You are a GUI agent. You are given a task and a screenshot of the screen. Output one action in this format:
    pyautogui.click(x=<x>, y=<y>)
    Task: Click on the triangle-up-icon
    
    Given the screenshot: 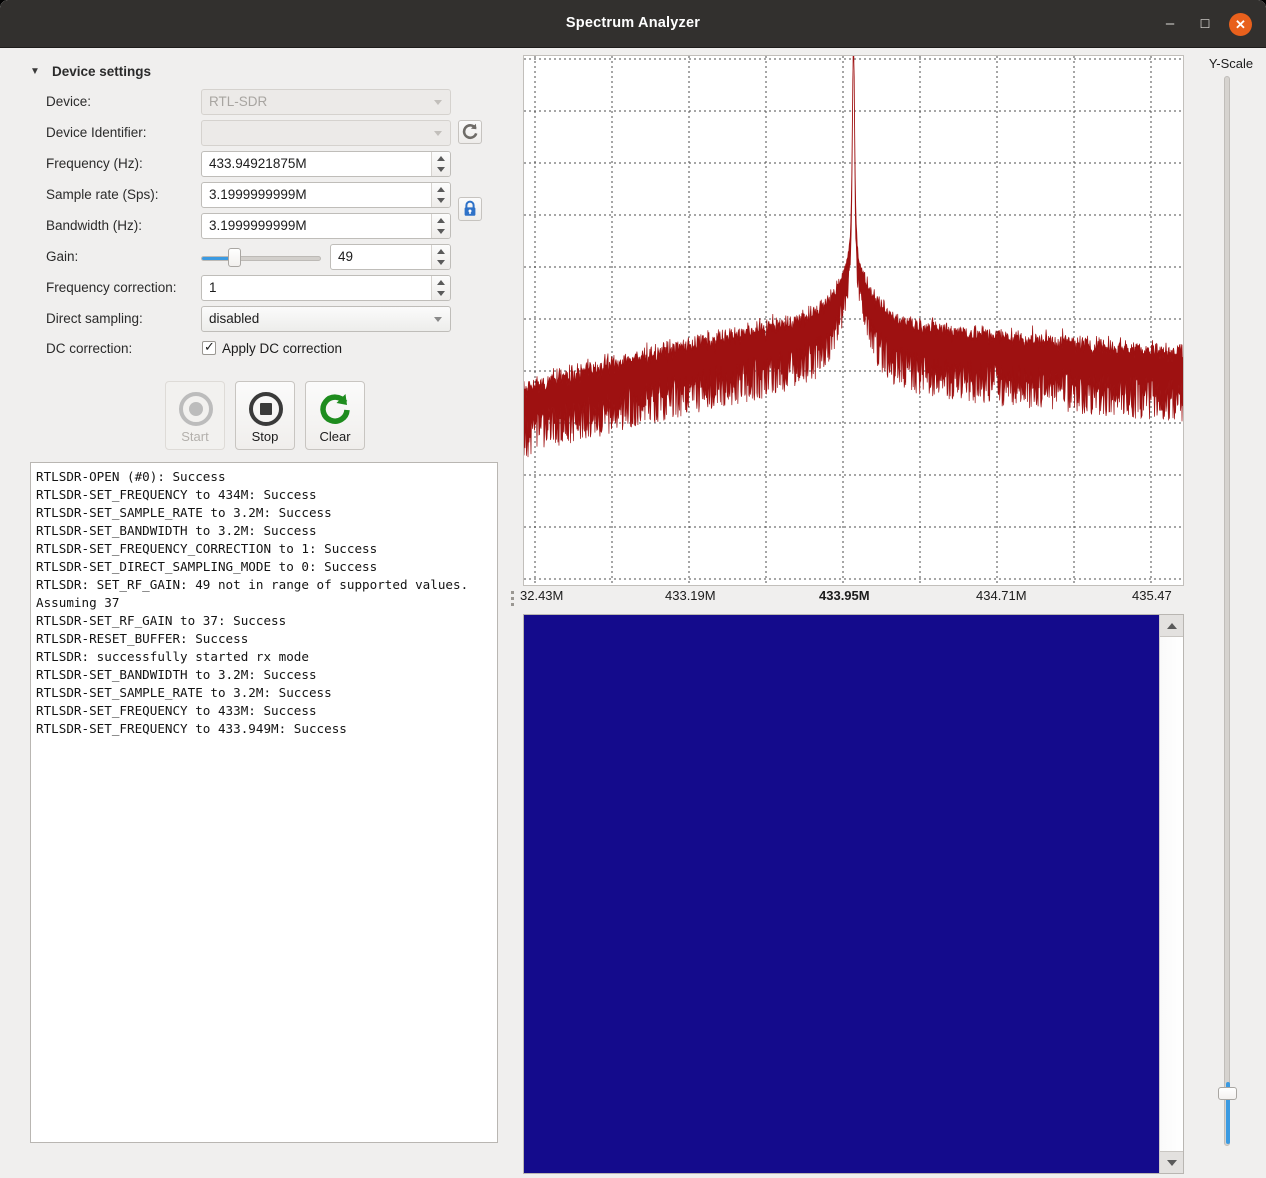 What is the action you would take?
    pyautogui.click(x=1172, y=626)
    